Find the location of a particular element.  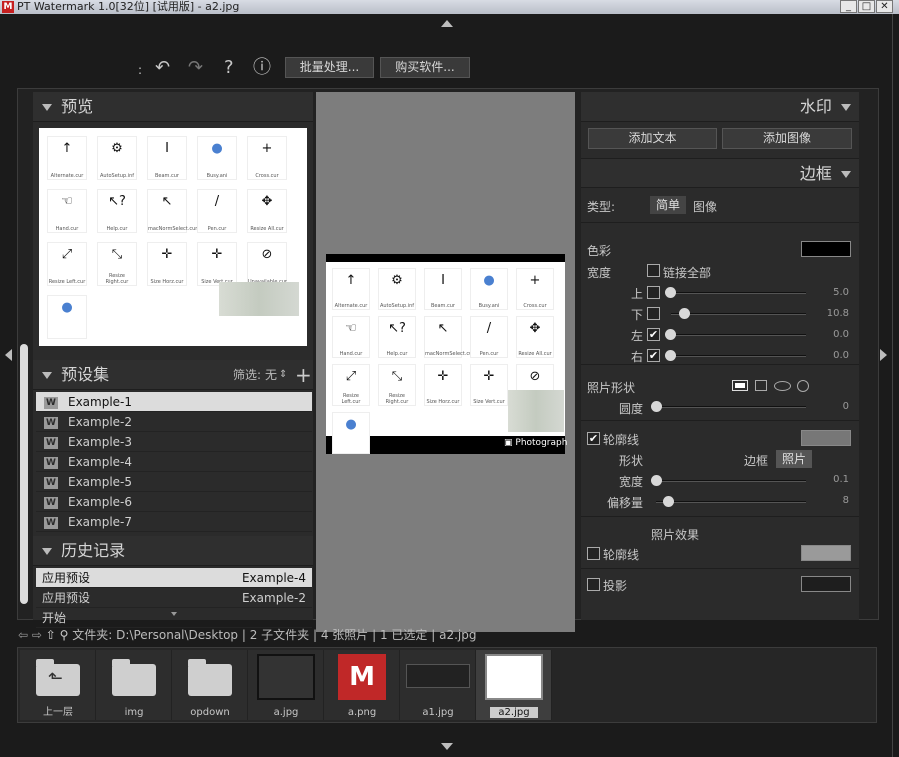

border-color-swatch is located at coordinates (826, 249).